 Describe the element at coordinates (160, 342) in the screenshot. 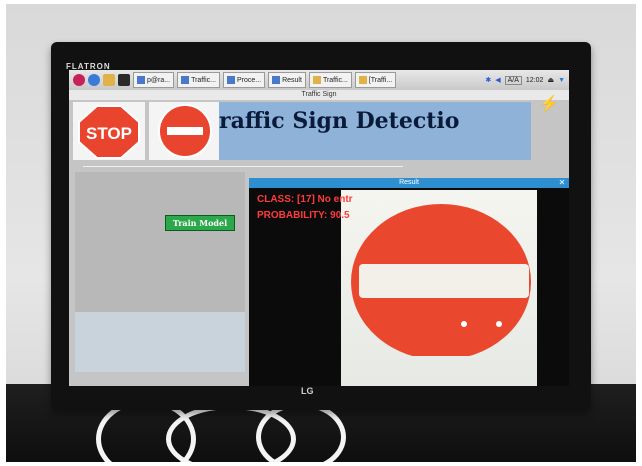

I see `control-pane-lower` at that location.